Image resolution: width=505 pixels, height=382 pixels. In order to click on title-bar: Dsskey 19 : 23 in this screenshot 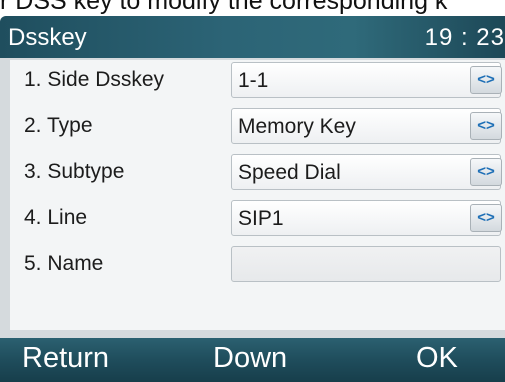, I will do `click(252, 37)`.